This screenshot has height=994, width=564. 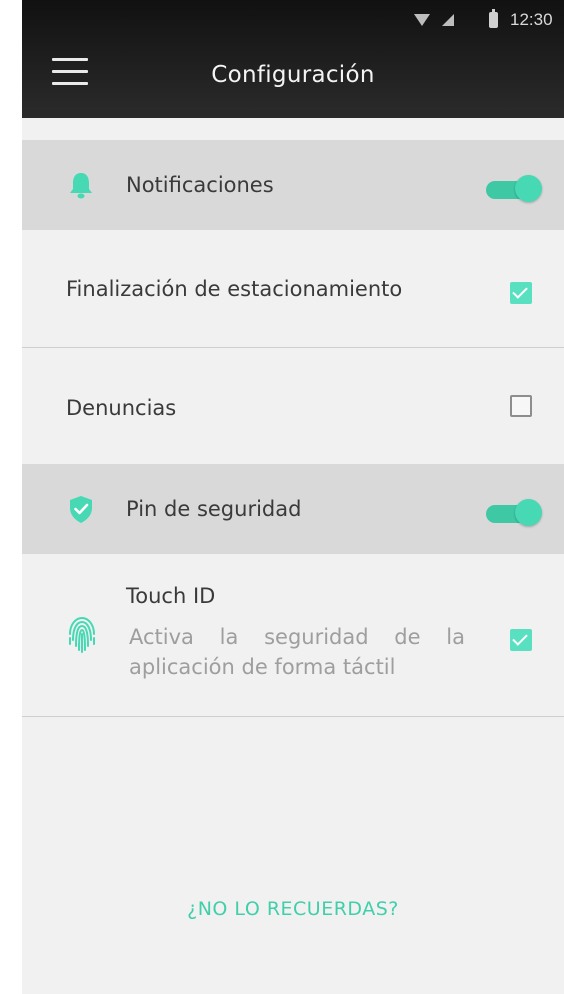 I want to click on status-time: 12:30, so click(x=531, y=19).